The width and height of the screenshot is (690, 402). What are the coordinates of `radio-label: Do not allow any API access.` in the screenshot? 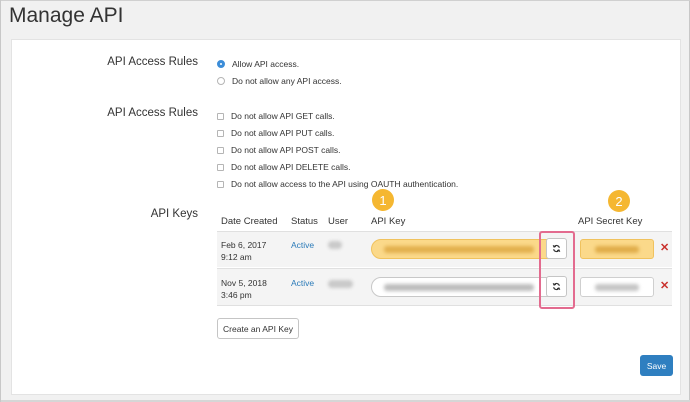 It's located at (287, 81).